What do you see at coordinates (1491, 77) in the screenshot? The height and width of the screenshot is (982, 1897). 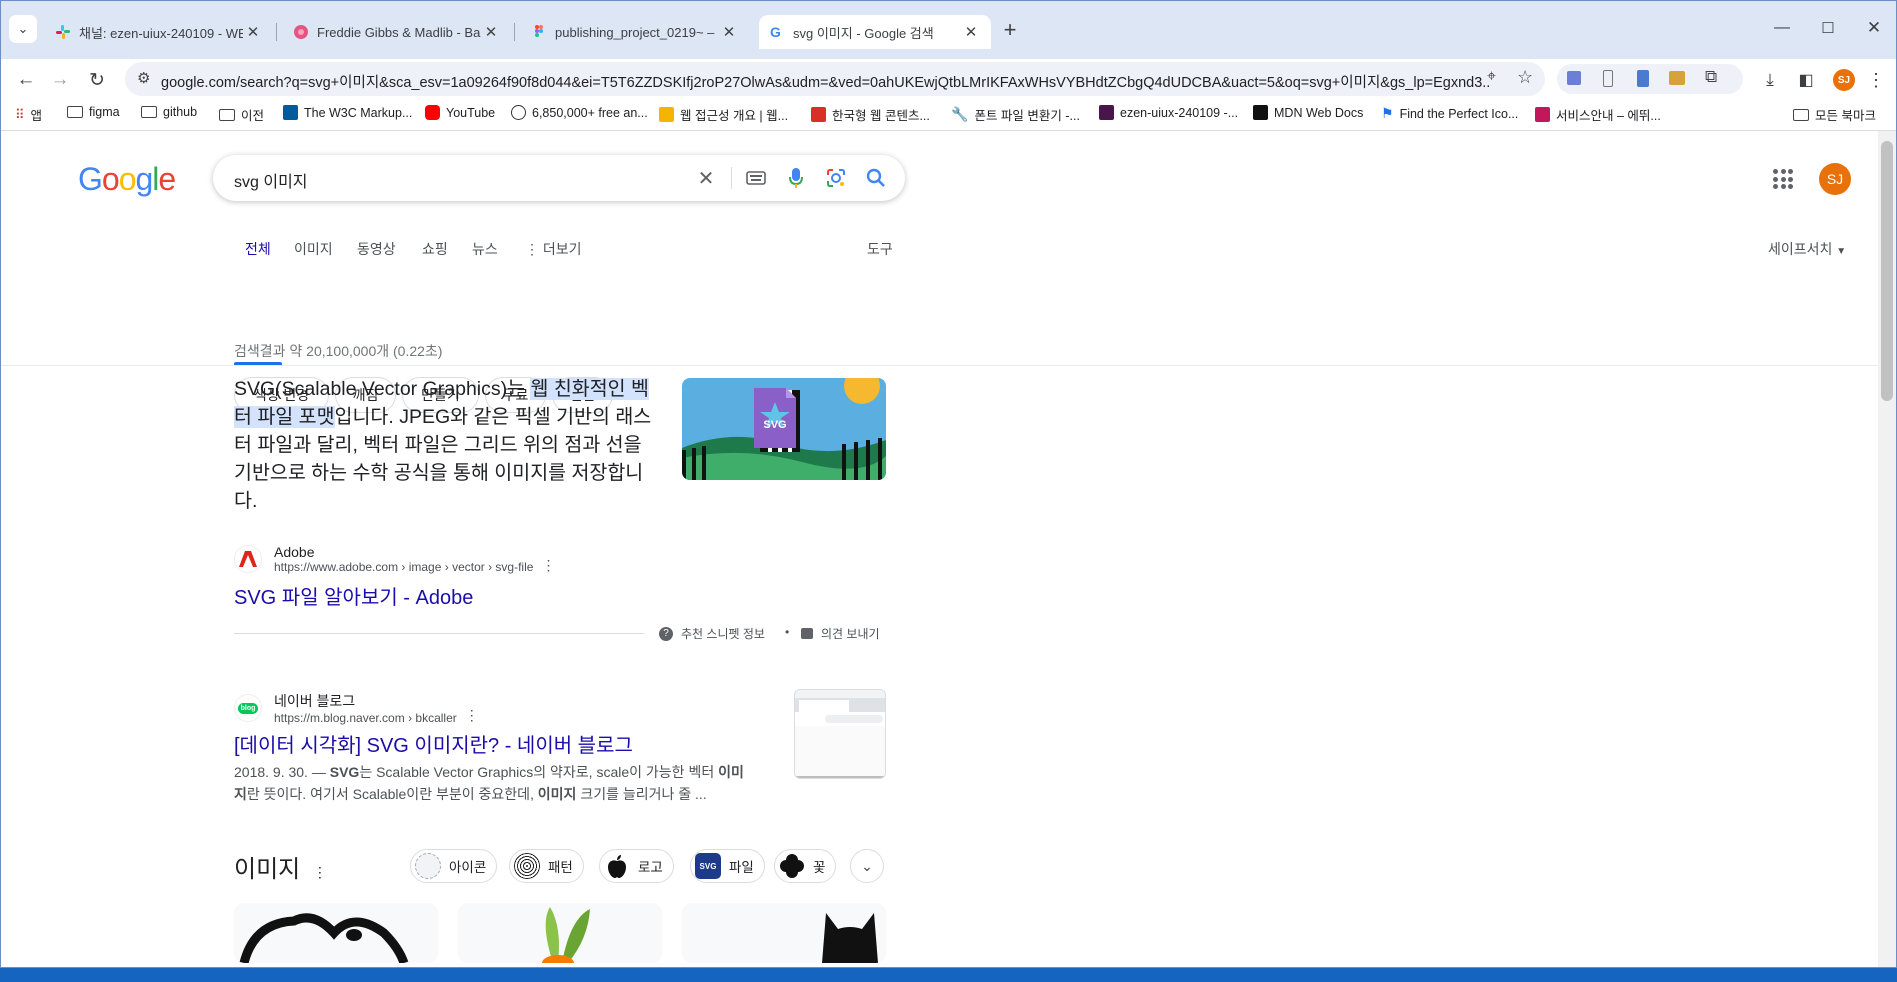 I see `location-icon: ⌖` at bounding box center [1491, 77].